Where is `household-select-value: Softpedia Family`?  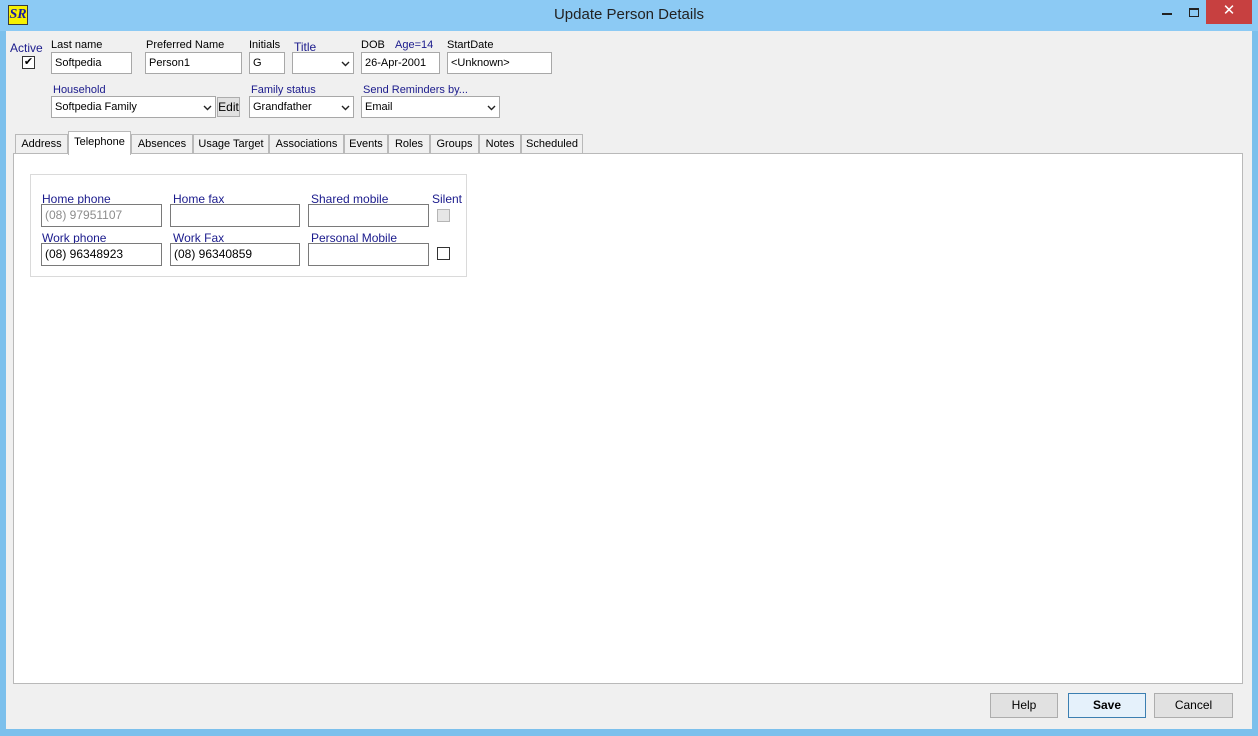
household-select-value: Softpedia Family is located at coordinates (96, 107).